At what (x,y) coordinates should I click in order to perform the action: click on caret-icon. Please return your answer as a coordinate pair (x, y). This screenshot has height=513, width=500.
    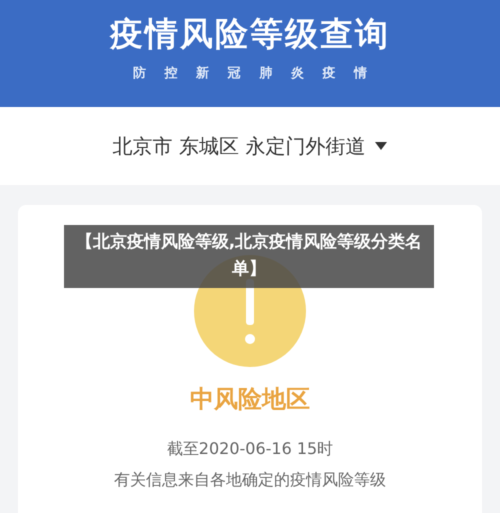
    Looking at the image, I should click on (381, 146).